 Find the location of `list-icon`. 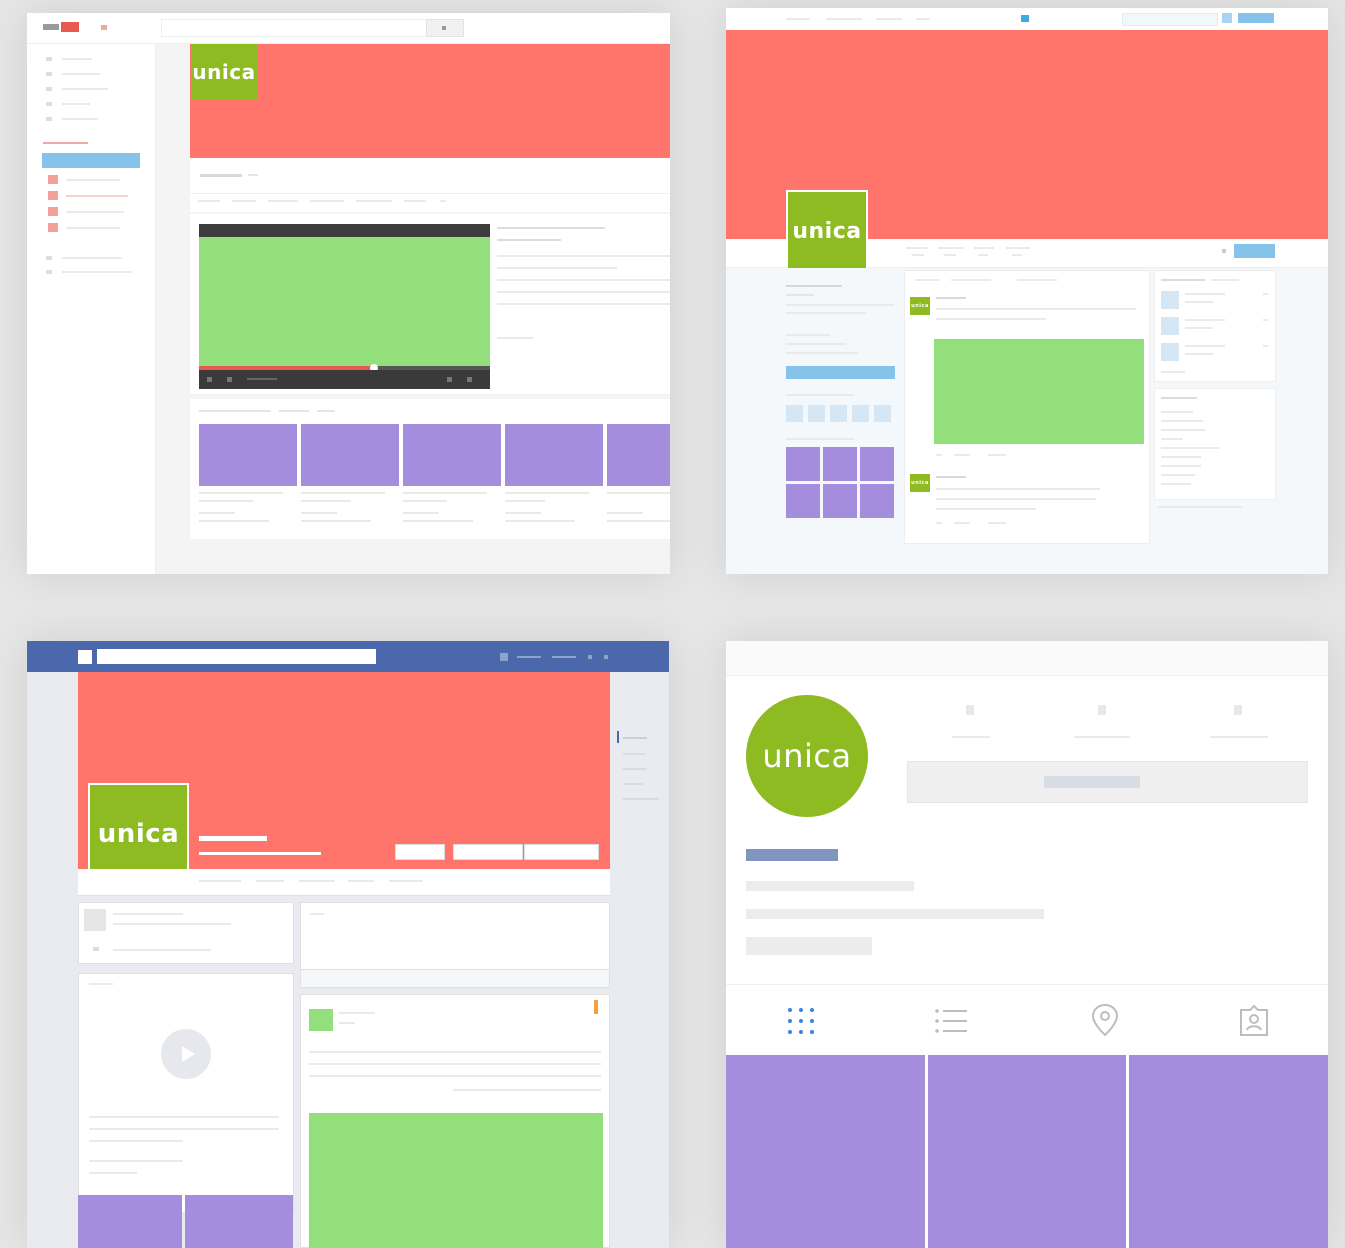

list-icon is located at coordinates (951, 1021).